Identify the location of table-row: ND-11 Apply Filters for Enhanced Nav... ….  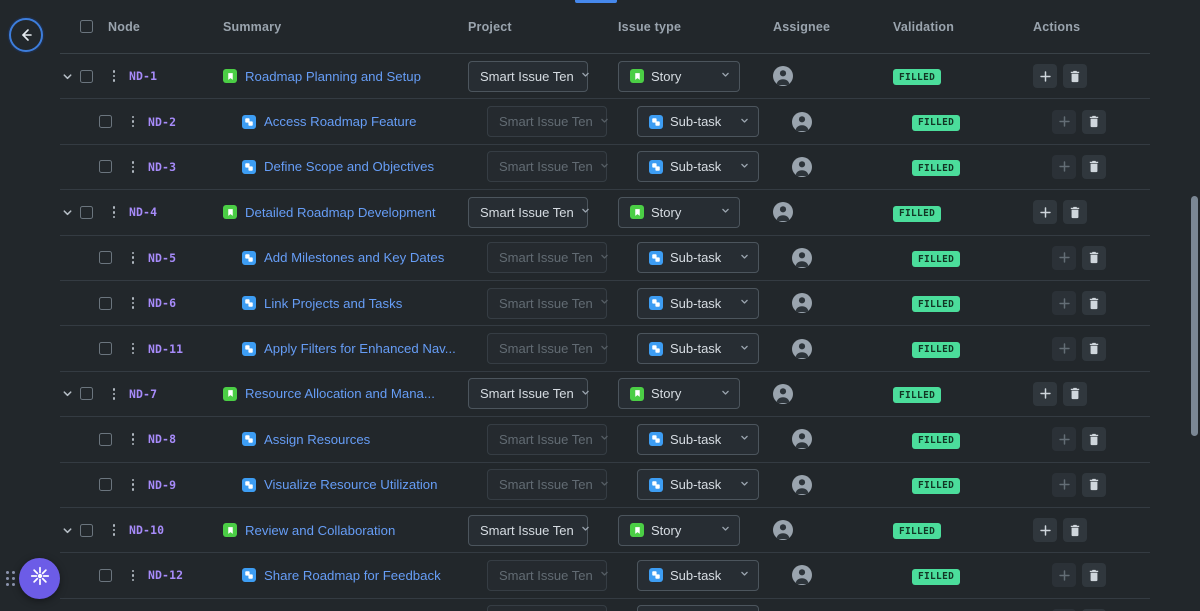
(605, 349).